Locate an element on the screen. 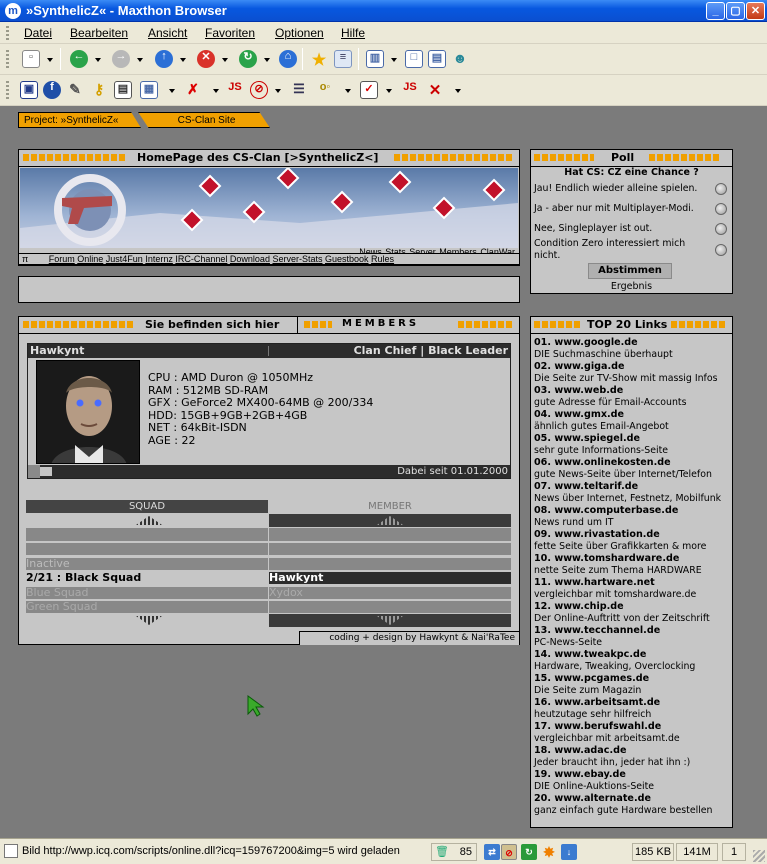  notes-icon: ▤ is located at coordinates (123, 90).